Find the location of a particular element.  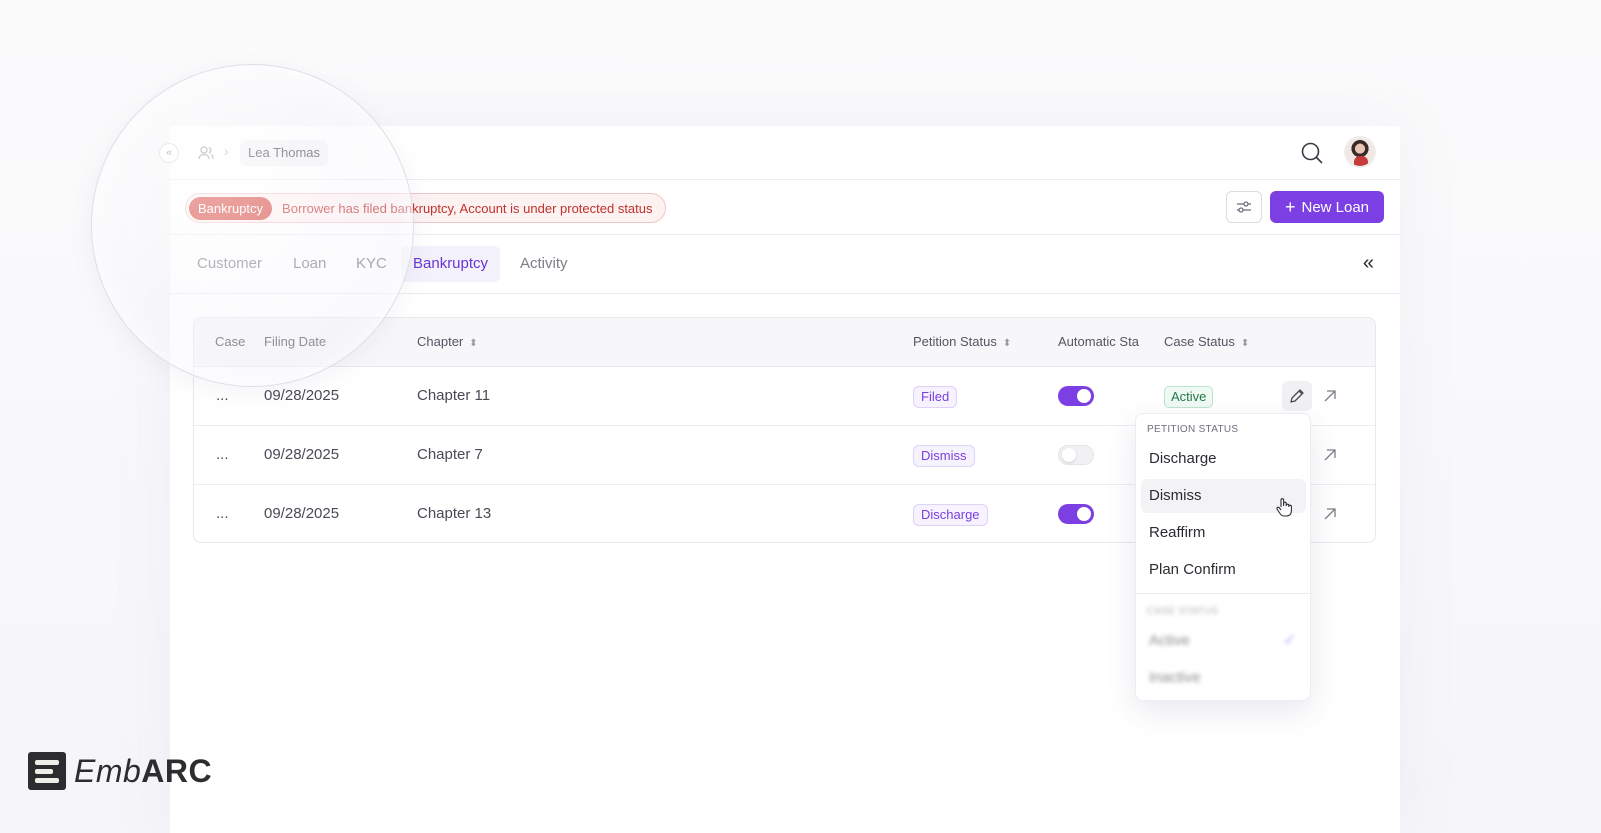

top-bar: « › Lea Thomas is located at coordinates (779, 153).